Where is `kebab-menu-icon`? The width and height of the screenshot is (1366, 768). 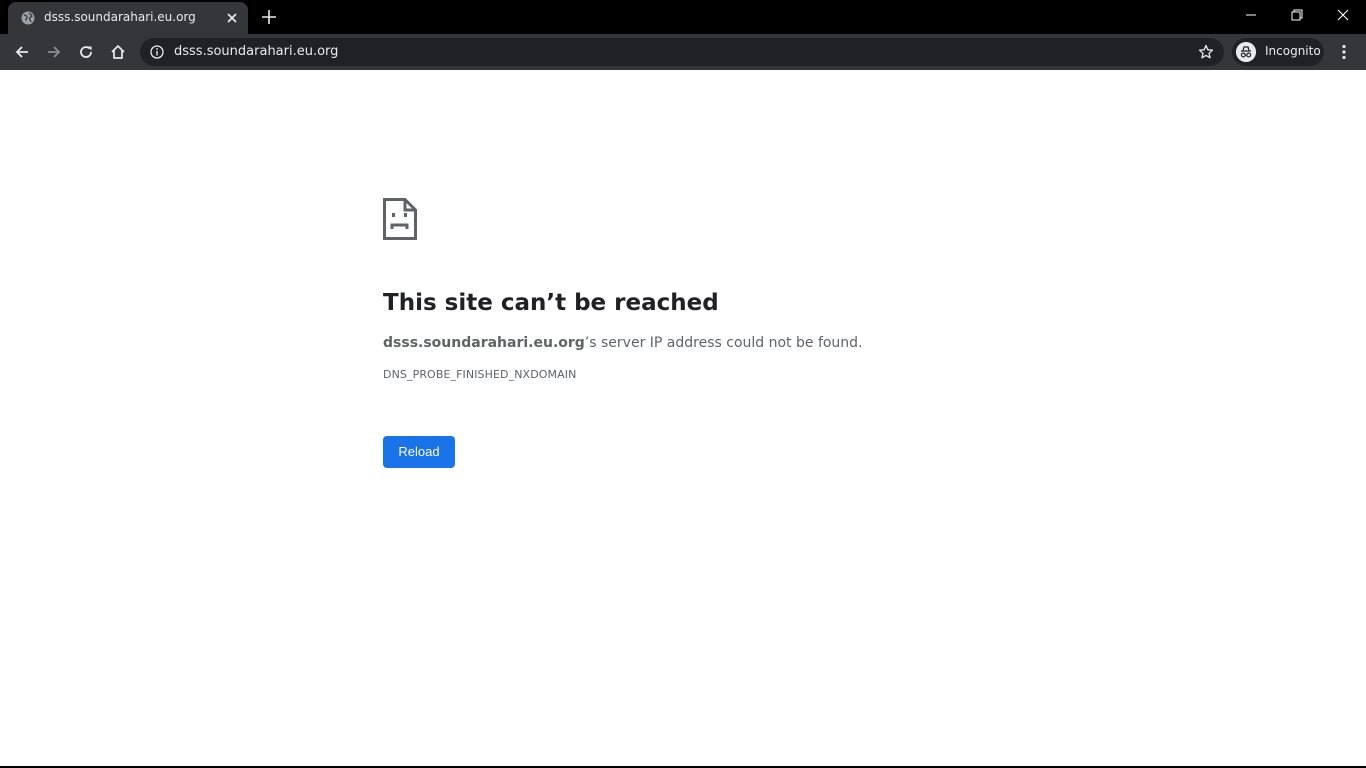 kebab-menu-icon is located at coordinates (1344, 52).